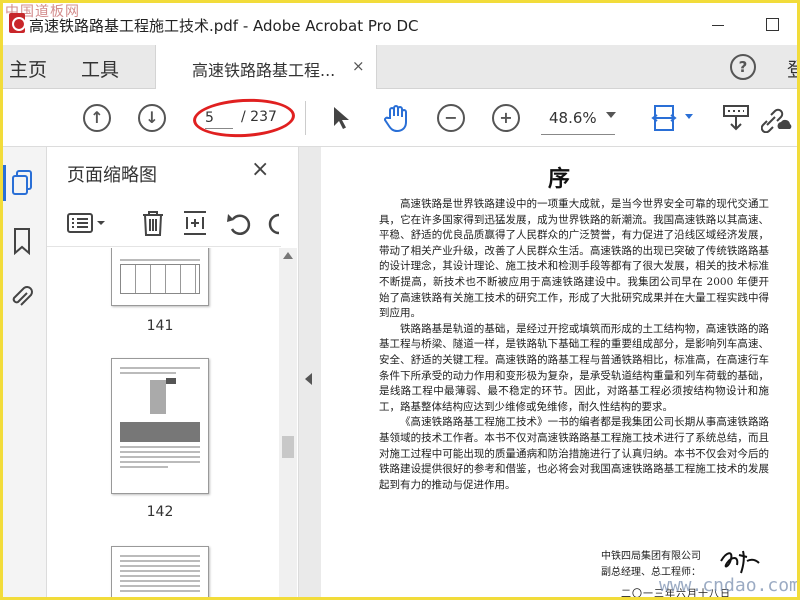 This screenshot has height=600, width=800. I want to click on tab-home: 主页, so click(28, 68).